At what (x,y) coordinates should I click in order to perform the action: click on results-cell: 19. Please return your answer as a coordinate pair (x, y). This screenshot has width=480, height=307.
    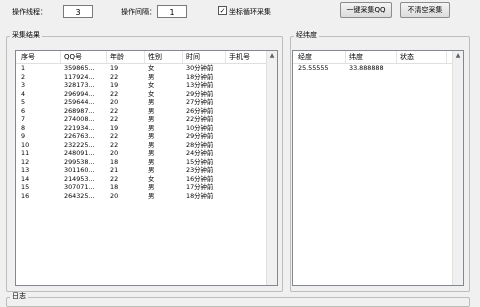
    Looking at the image, I should click on (114, 68).